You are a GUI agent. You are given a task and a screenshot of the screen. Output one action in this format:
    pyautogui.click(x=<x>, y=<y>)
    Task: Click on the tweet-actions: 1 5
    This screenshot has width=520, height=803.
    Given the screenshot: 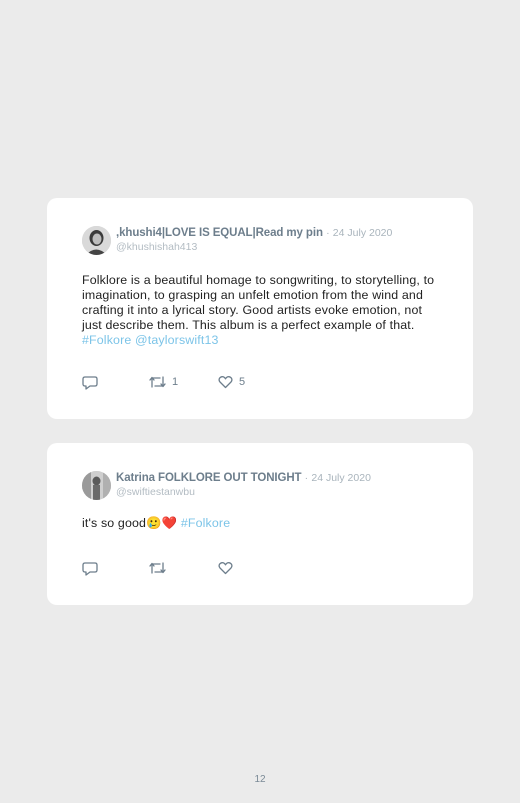 What is the action you would take?
    pyautogui.click(x=267, y=382)
    